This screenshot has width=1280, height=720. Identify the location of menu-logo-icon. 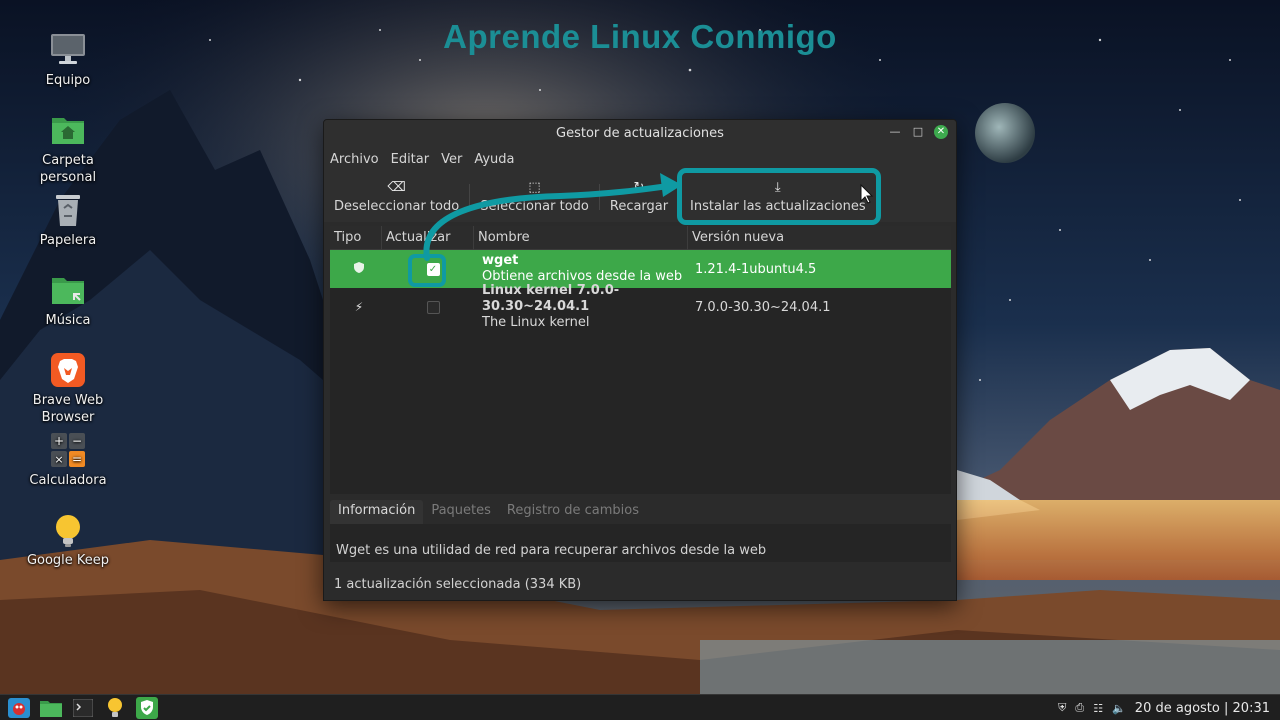
(19, 707).